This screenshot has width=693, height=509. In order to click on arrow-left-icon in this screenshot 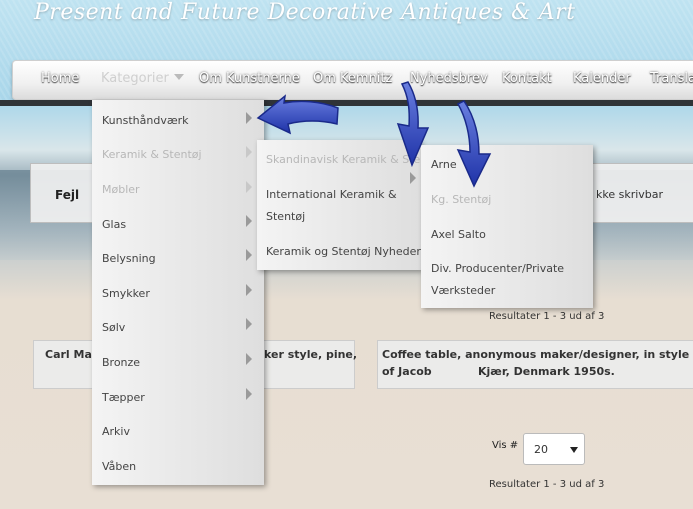, I will do `click(297, 114)`.